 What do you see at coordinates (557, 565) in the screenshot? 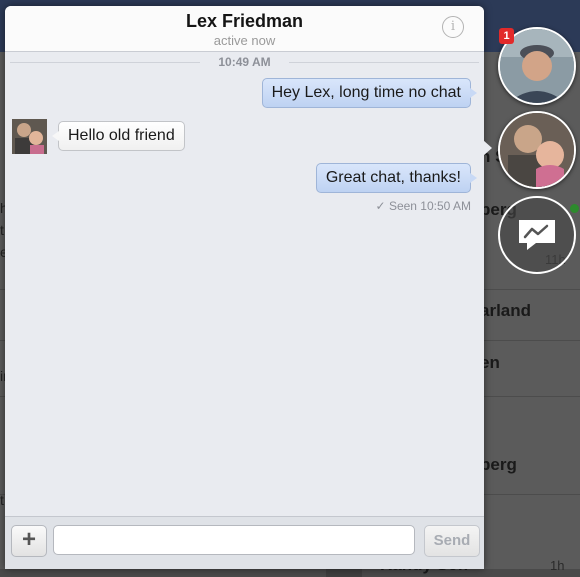
I see `background-time: 1h` at bounding box center [557, 565].